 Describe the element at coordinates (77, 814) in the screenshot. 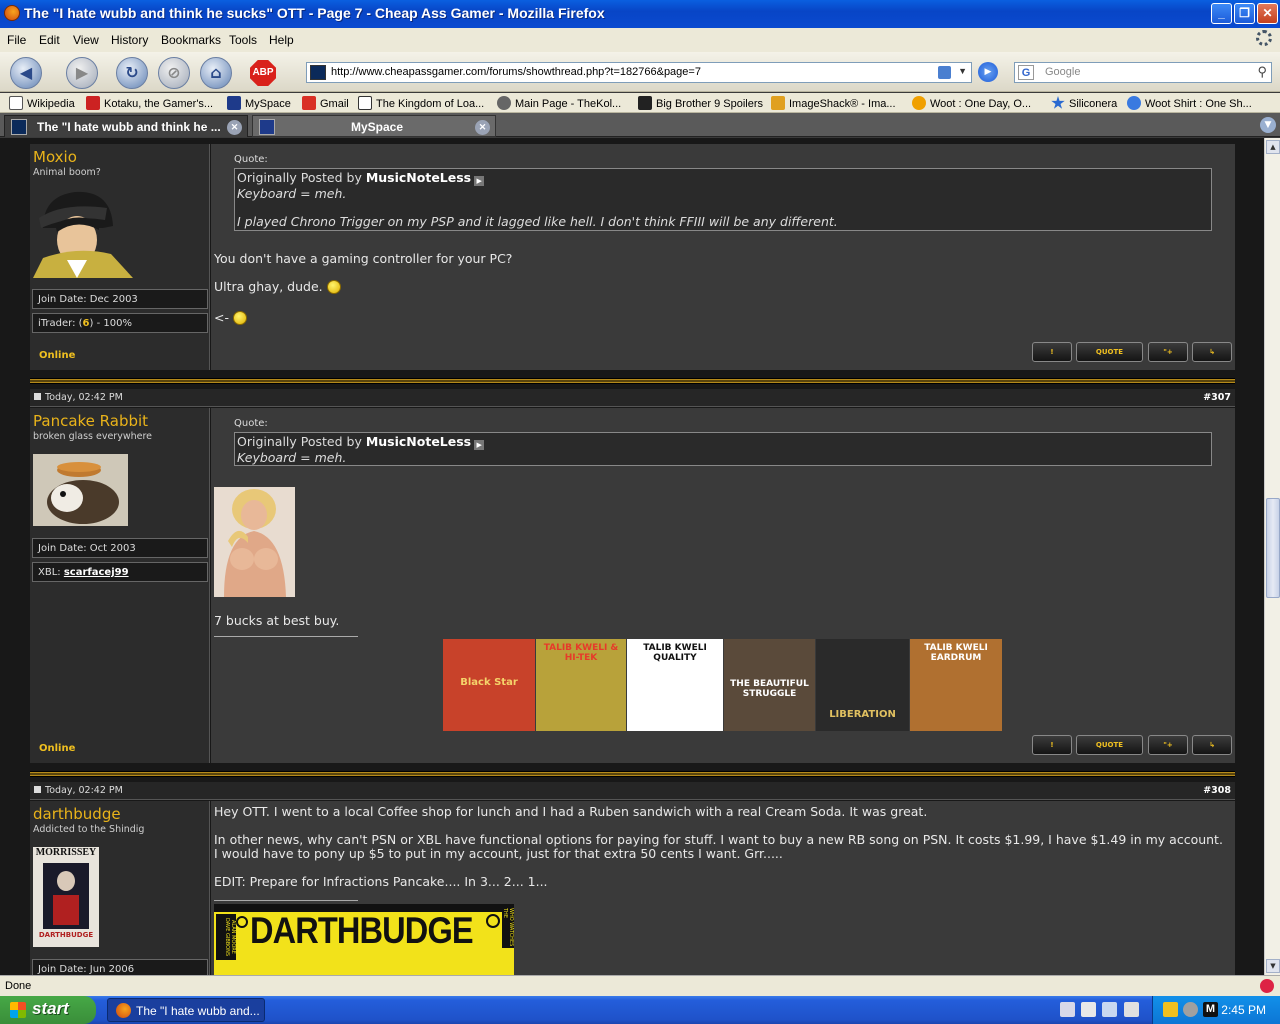

I see `username-link: darthbudge` at that location.